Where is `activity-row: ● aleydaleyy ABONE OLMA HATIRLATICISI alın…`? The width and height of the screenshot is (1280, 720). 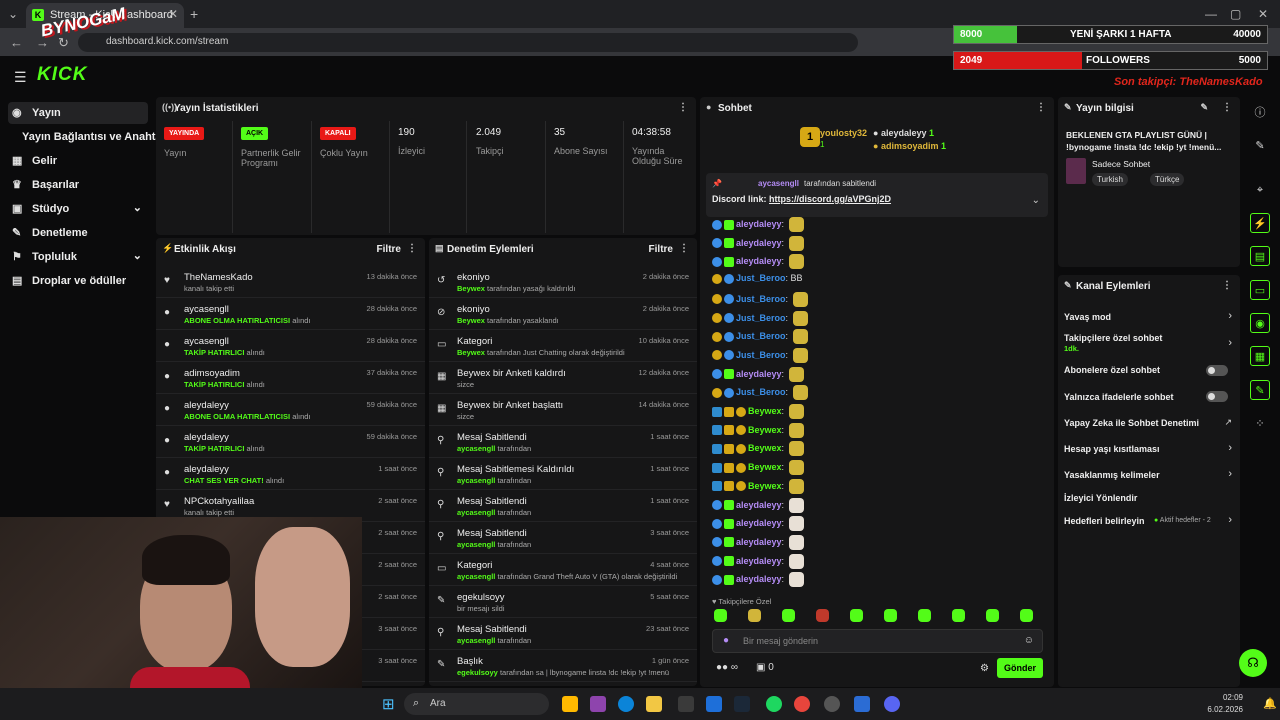
activity-row: ● aleydaleyy ABONE OLMA HATIRLATICISI alın… is located at coordinates (290, 410).